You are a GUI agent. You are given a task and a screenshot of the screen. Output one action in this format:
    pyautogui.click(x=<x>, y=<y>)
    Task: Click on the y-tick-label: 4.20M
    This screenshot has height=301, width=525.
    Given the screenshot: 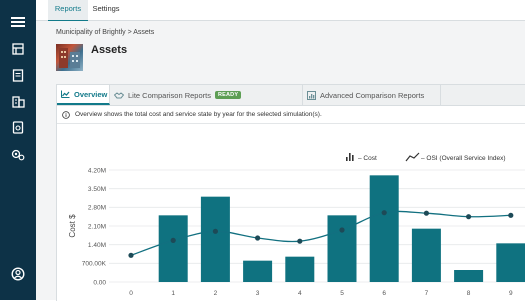 What is the action you would take?
    pyautogui.click(x=97, y=170)
    